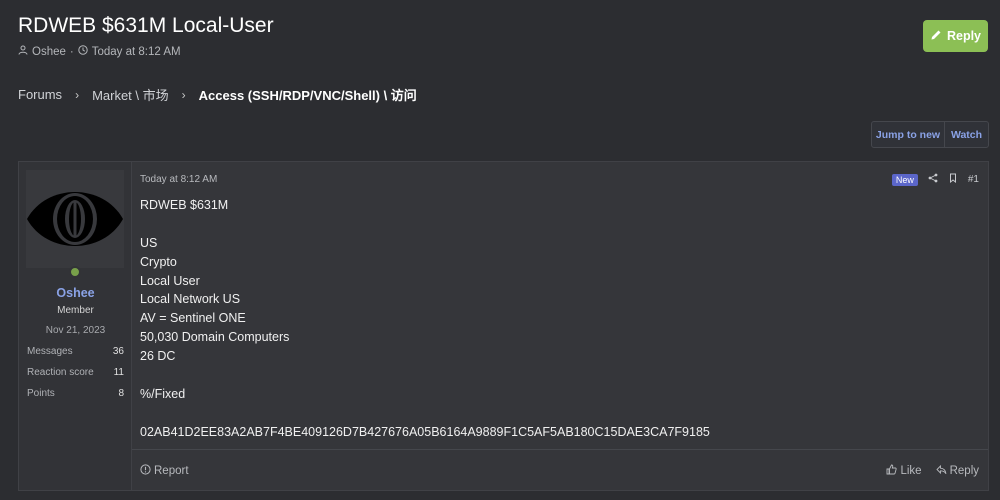  I want to click on thread-meta: Oshee · Today at 8:12 AM, so click(99, 51).